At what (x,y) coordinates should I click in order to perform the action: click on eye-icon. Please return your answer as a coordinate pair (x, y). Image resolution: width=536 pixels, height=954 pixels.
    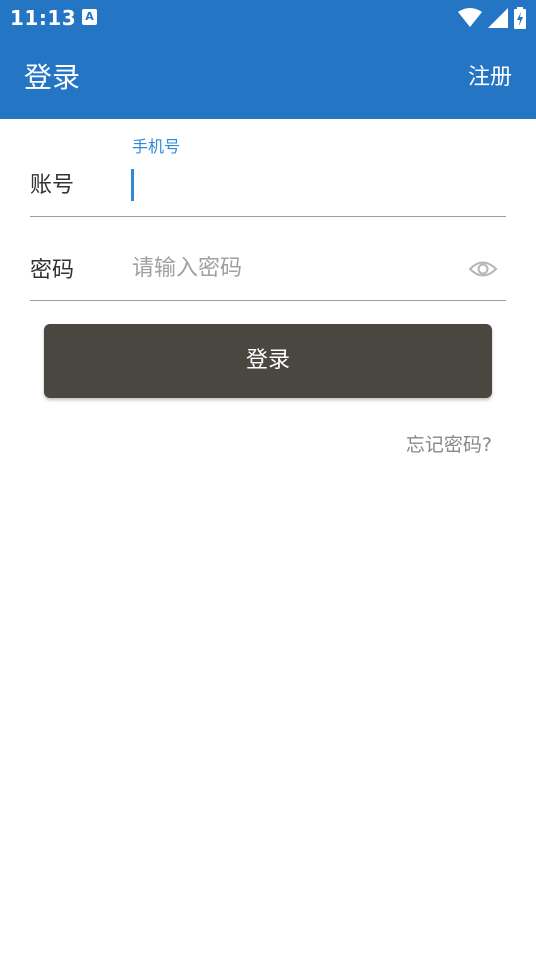
    Looking at the image, I should click on (483, 269).